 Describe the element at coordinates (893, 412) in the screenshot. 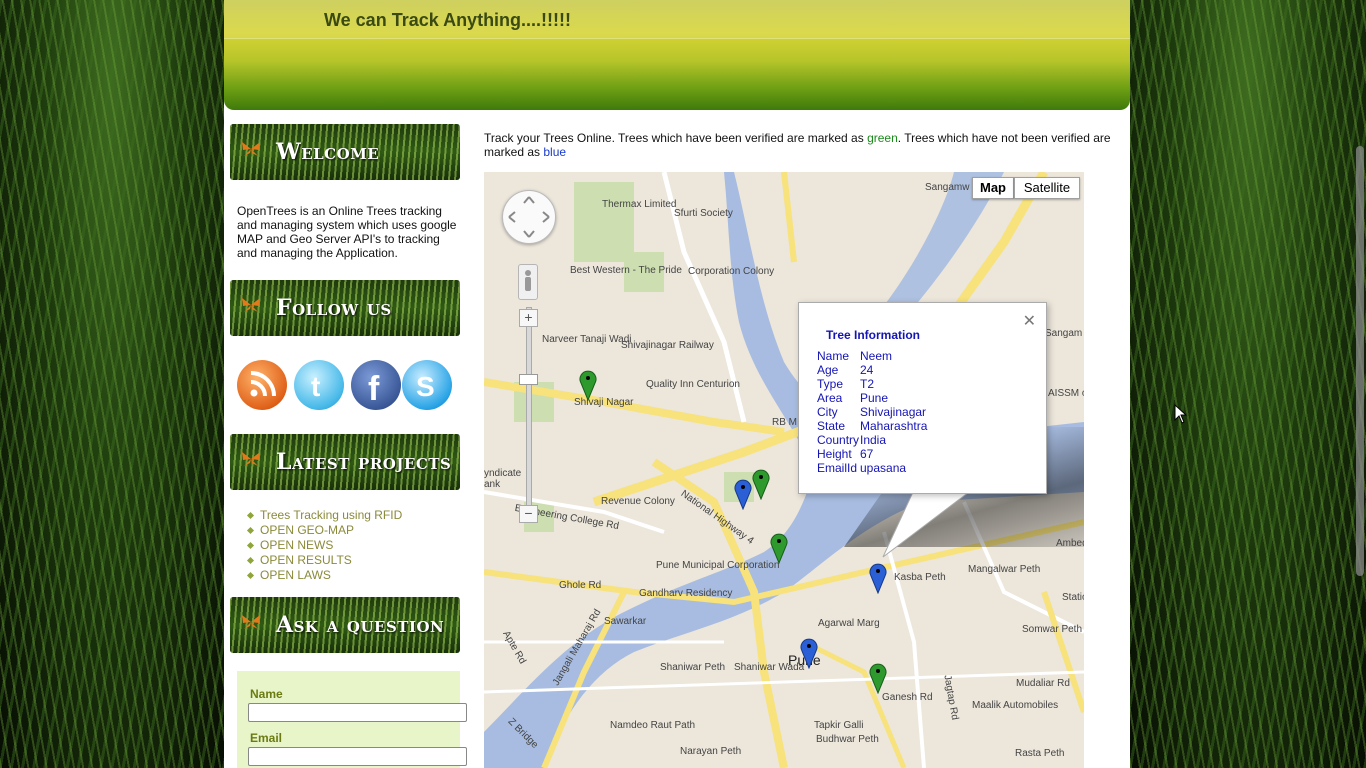

I see `info-value: Shivajinagar` at that location.